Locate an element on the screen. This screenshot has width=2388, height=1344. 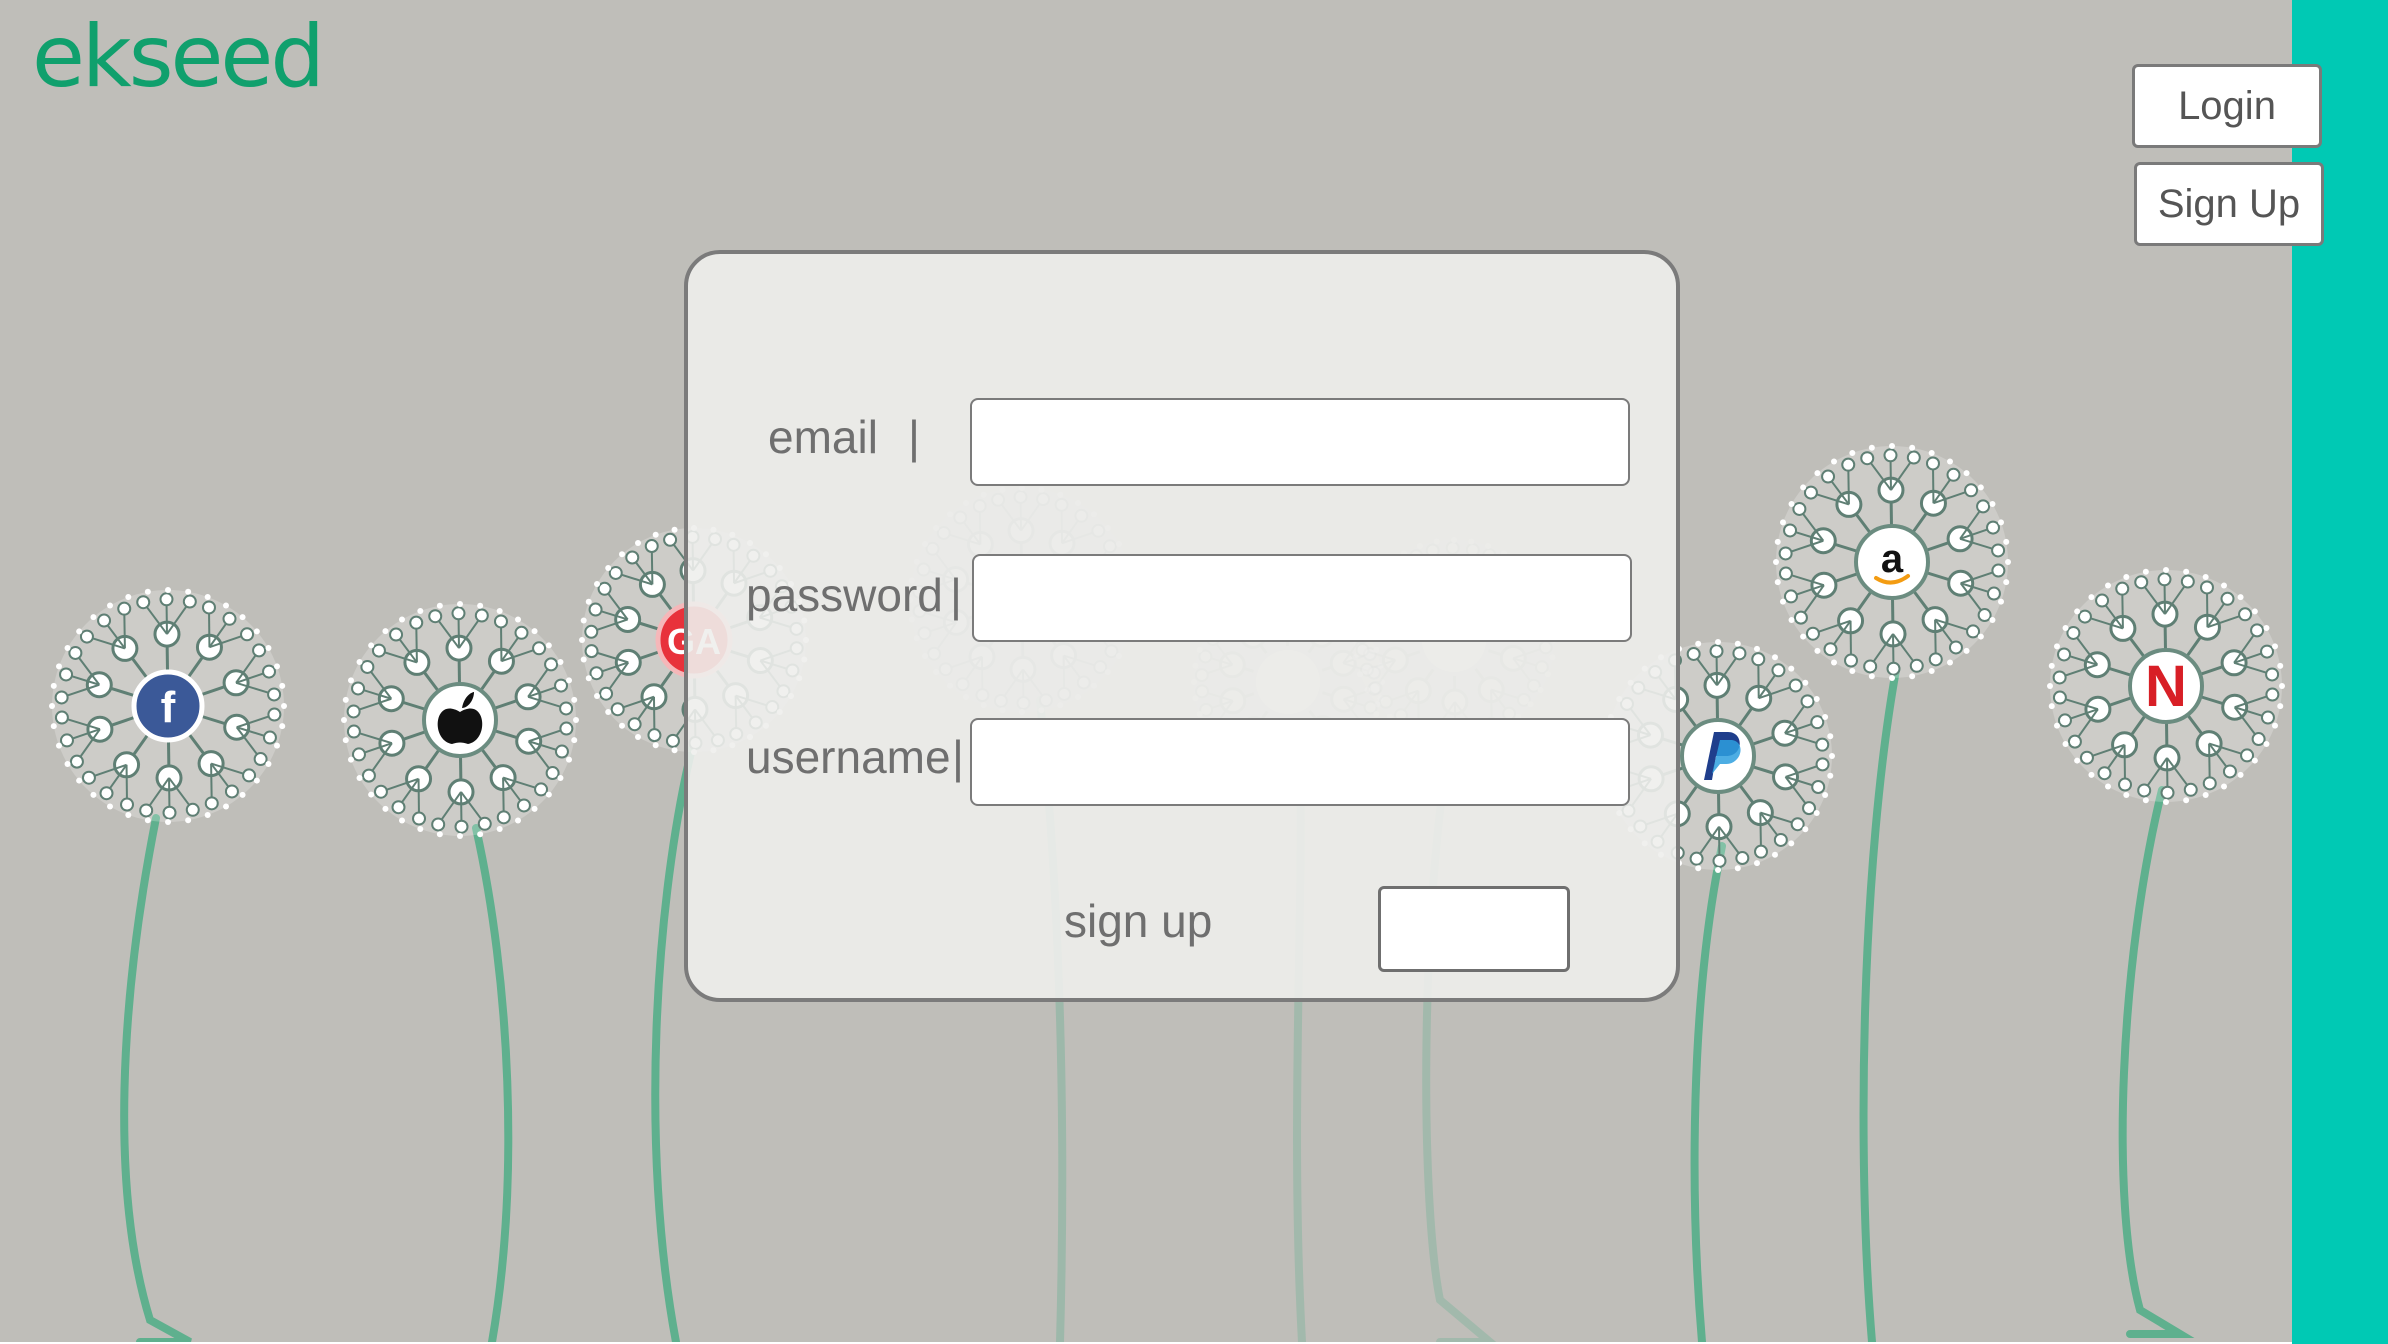
login-button: Login is located at coordinates (2227, 106).